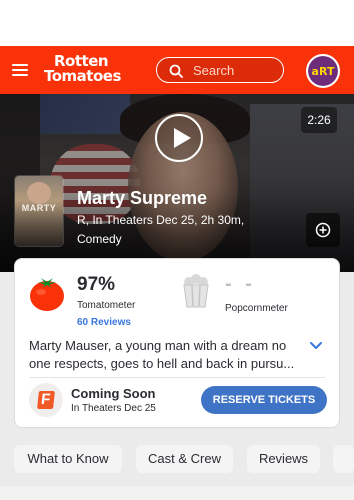 The image size is (354, 500). What do you see at coordinates (68, 459) in the screenshot?
I see `tab-what-to-know: What to Know` at bounding box center [68, 459].